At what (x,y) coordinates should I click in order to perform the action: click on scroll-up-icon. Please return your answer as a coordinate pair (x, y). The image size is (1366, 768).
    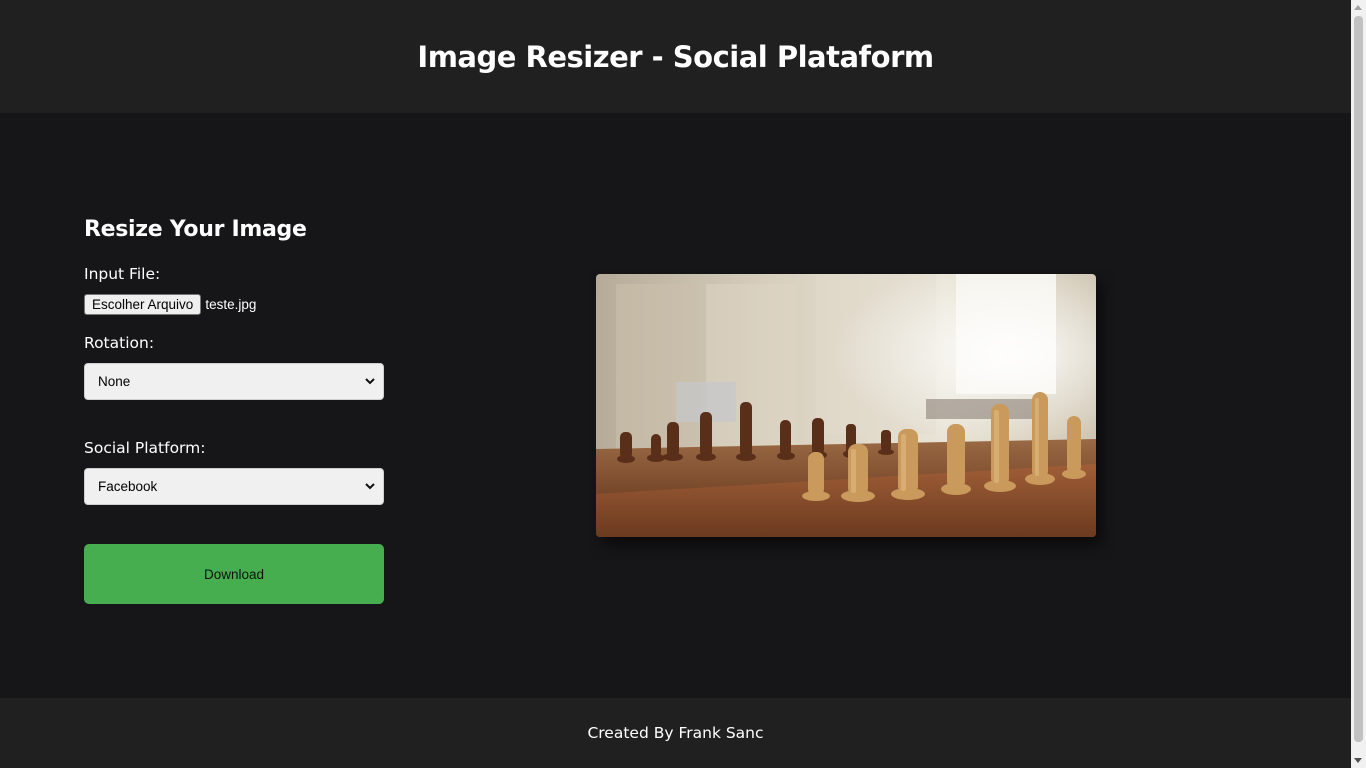
    Looking at the image, I should click on (1358, 7).